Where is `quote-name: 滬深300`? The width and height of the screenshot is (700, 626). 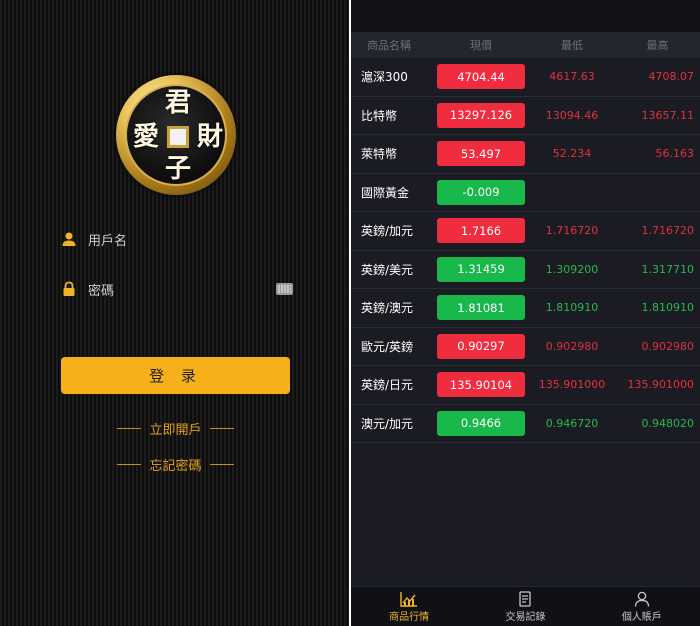
quote-name: 滬深300 is located at coordinates (384, 77).